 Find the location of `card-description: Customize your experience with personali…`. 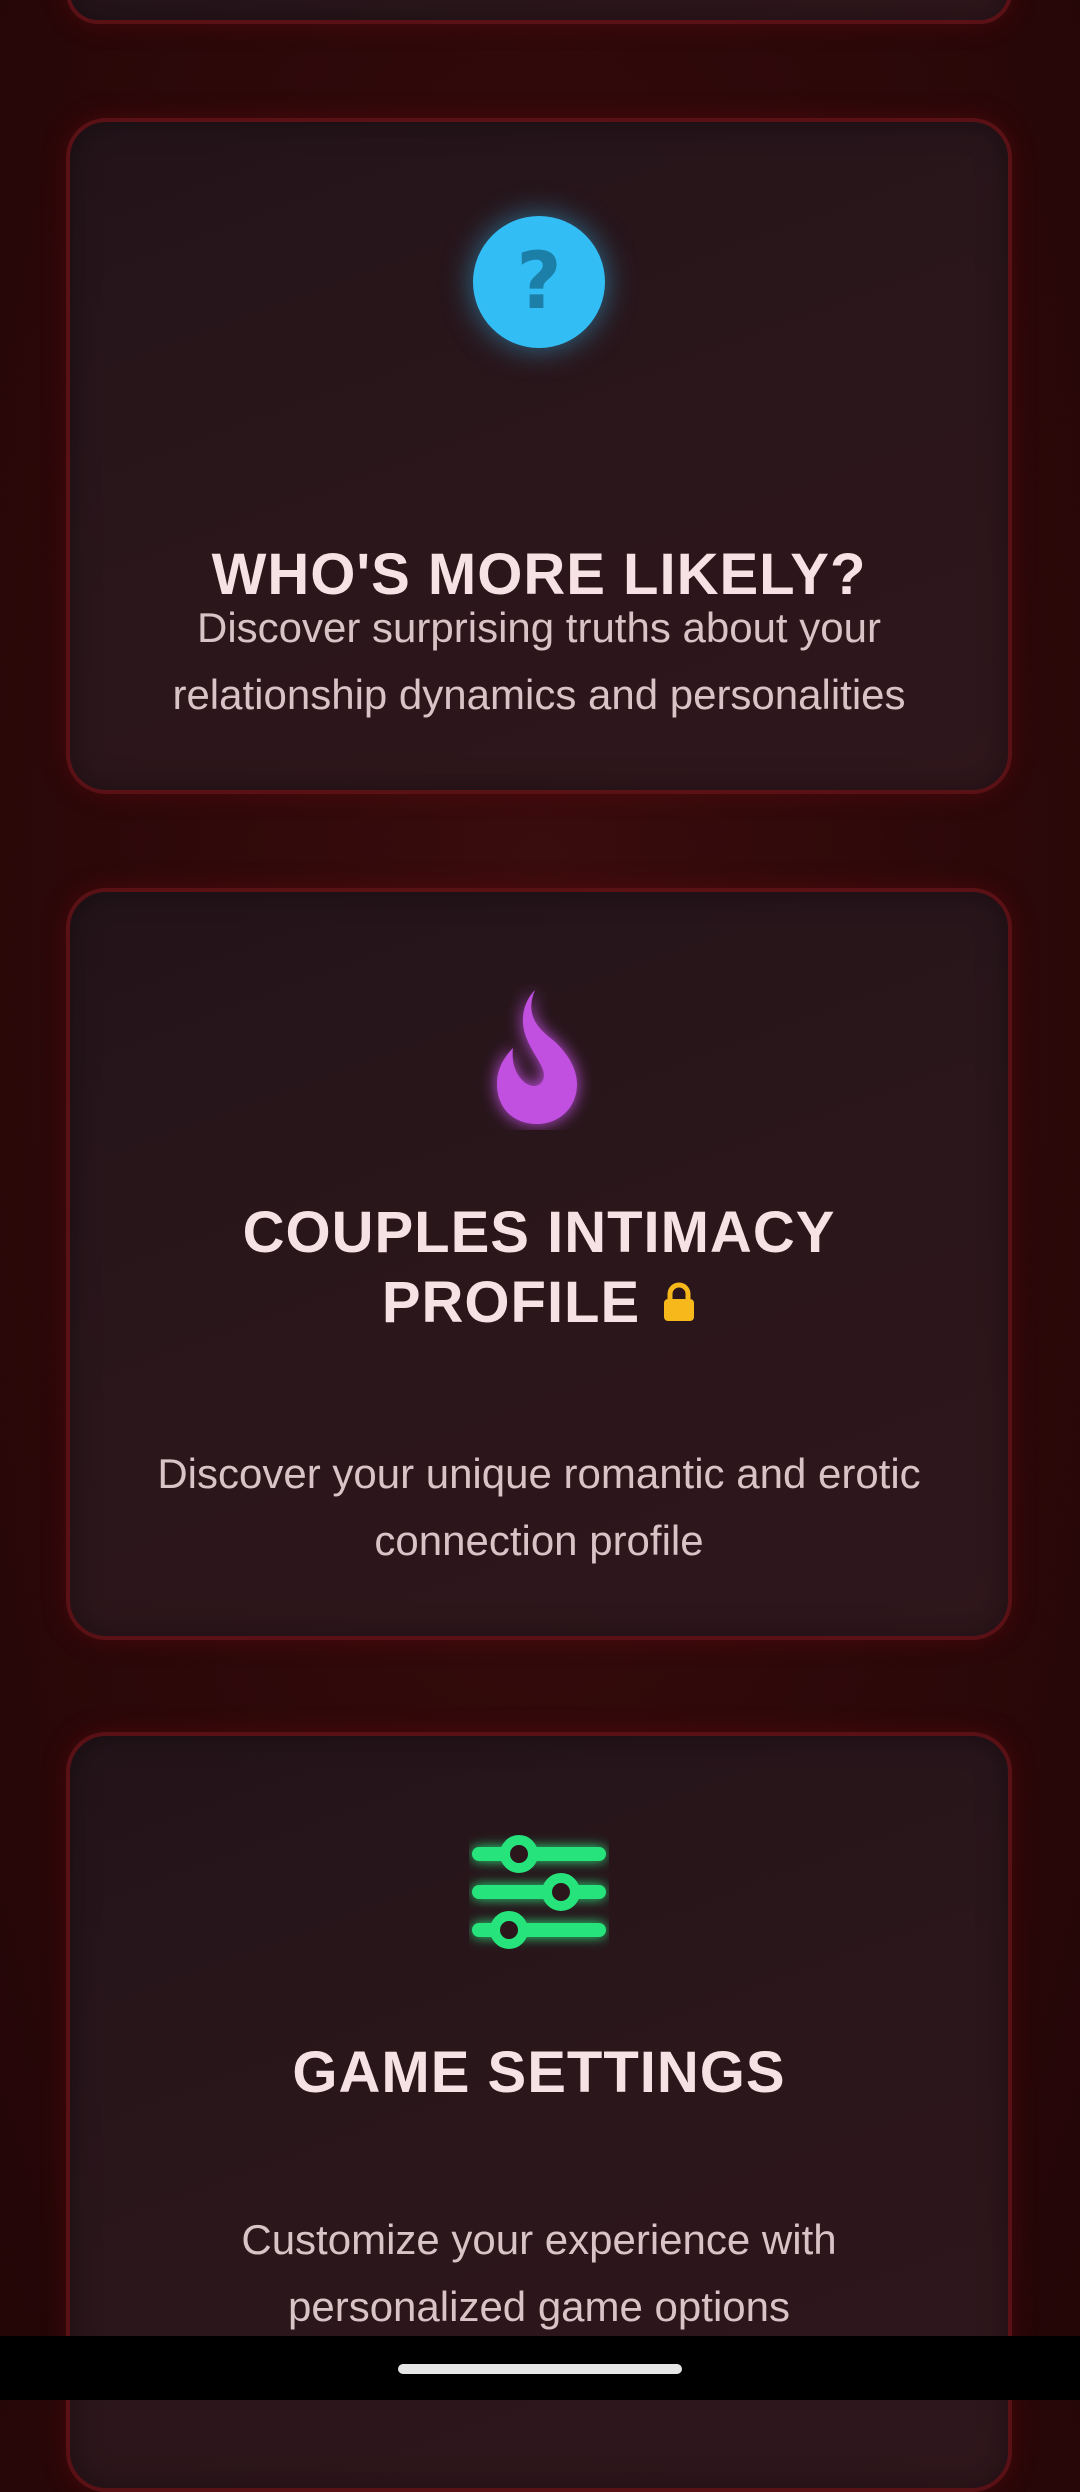

card-description: Customize your experience with personali… is located at coordinates (539, 2273).